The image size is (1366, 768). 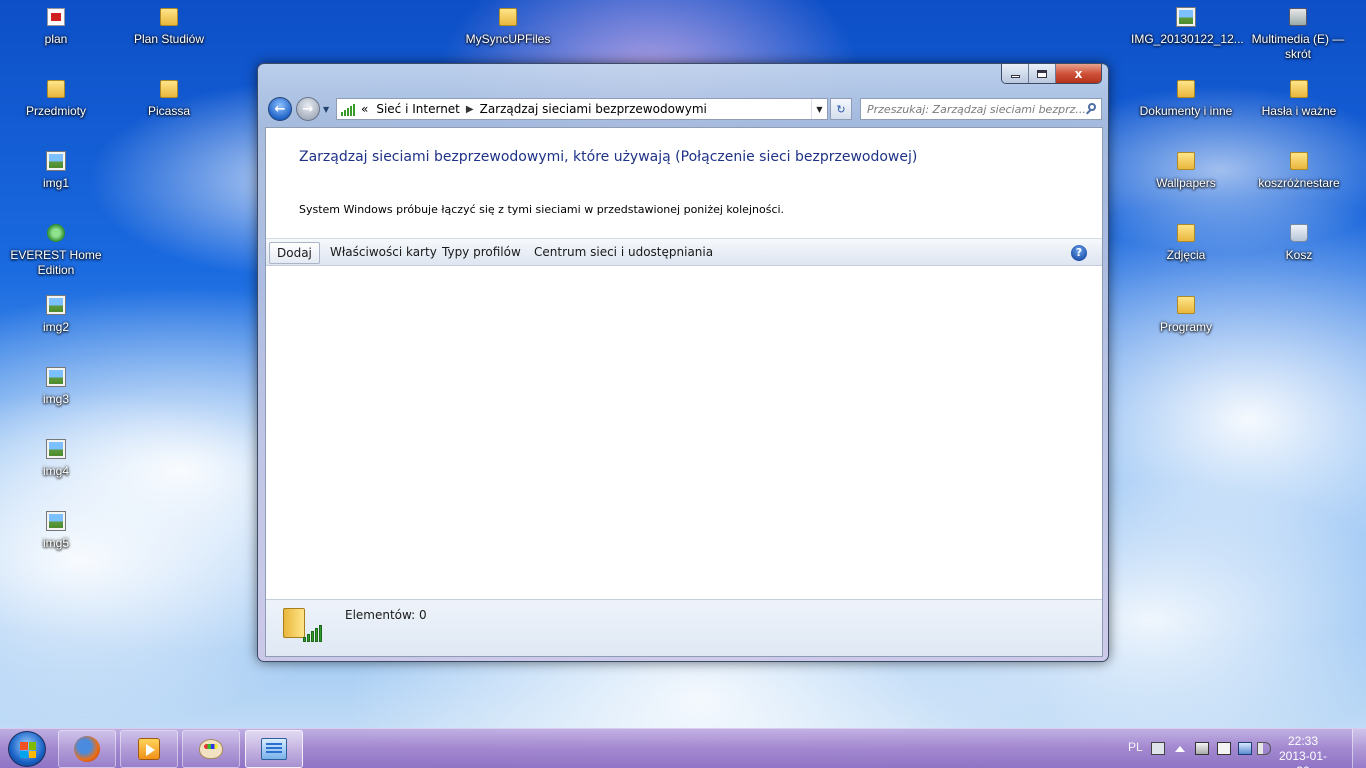 I want to click on desktop-icon-wallpapers: Wallpapers, so click(x=1186, y=171).